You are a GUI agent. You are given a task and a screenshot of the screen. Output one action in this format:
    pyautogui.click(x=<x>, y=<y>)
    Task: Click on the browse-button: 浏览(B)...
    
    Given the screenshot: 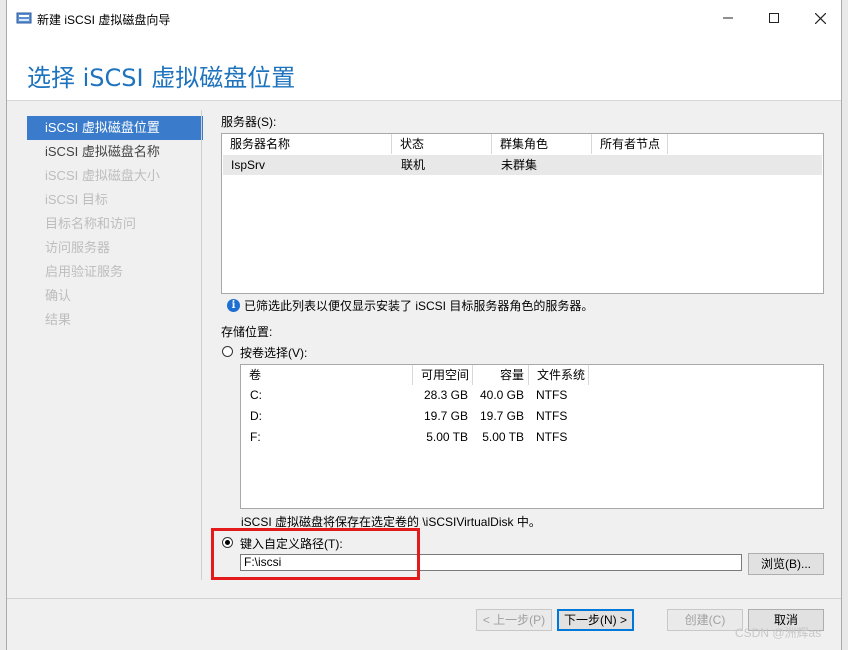 What is the action you would take?
    pyautogui.click(x=786, y=564)
    